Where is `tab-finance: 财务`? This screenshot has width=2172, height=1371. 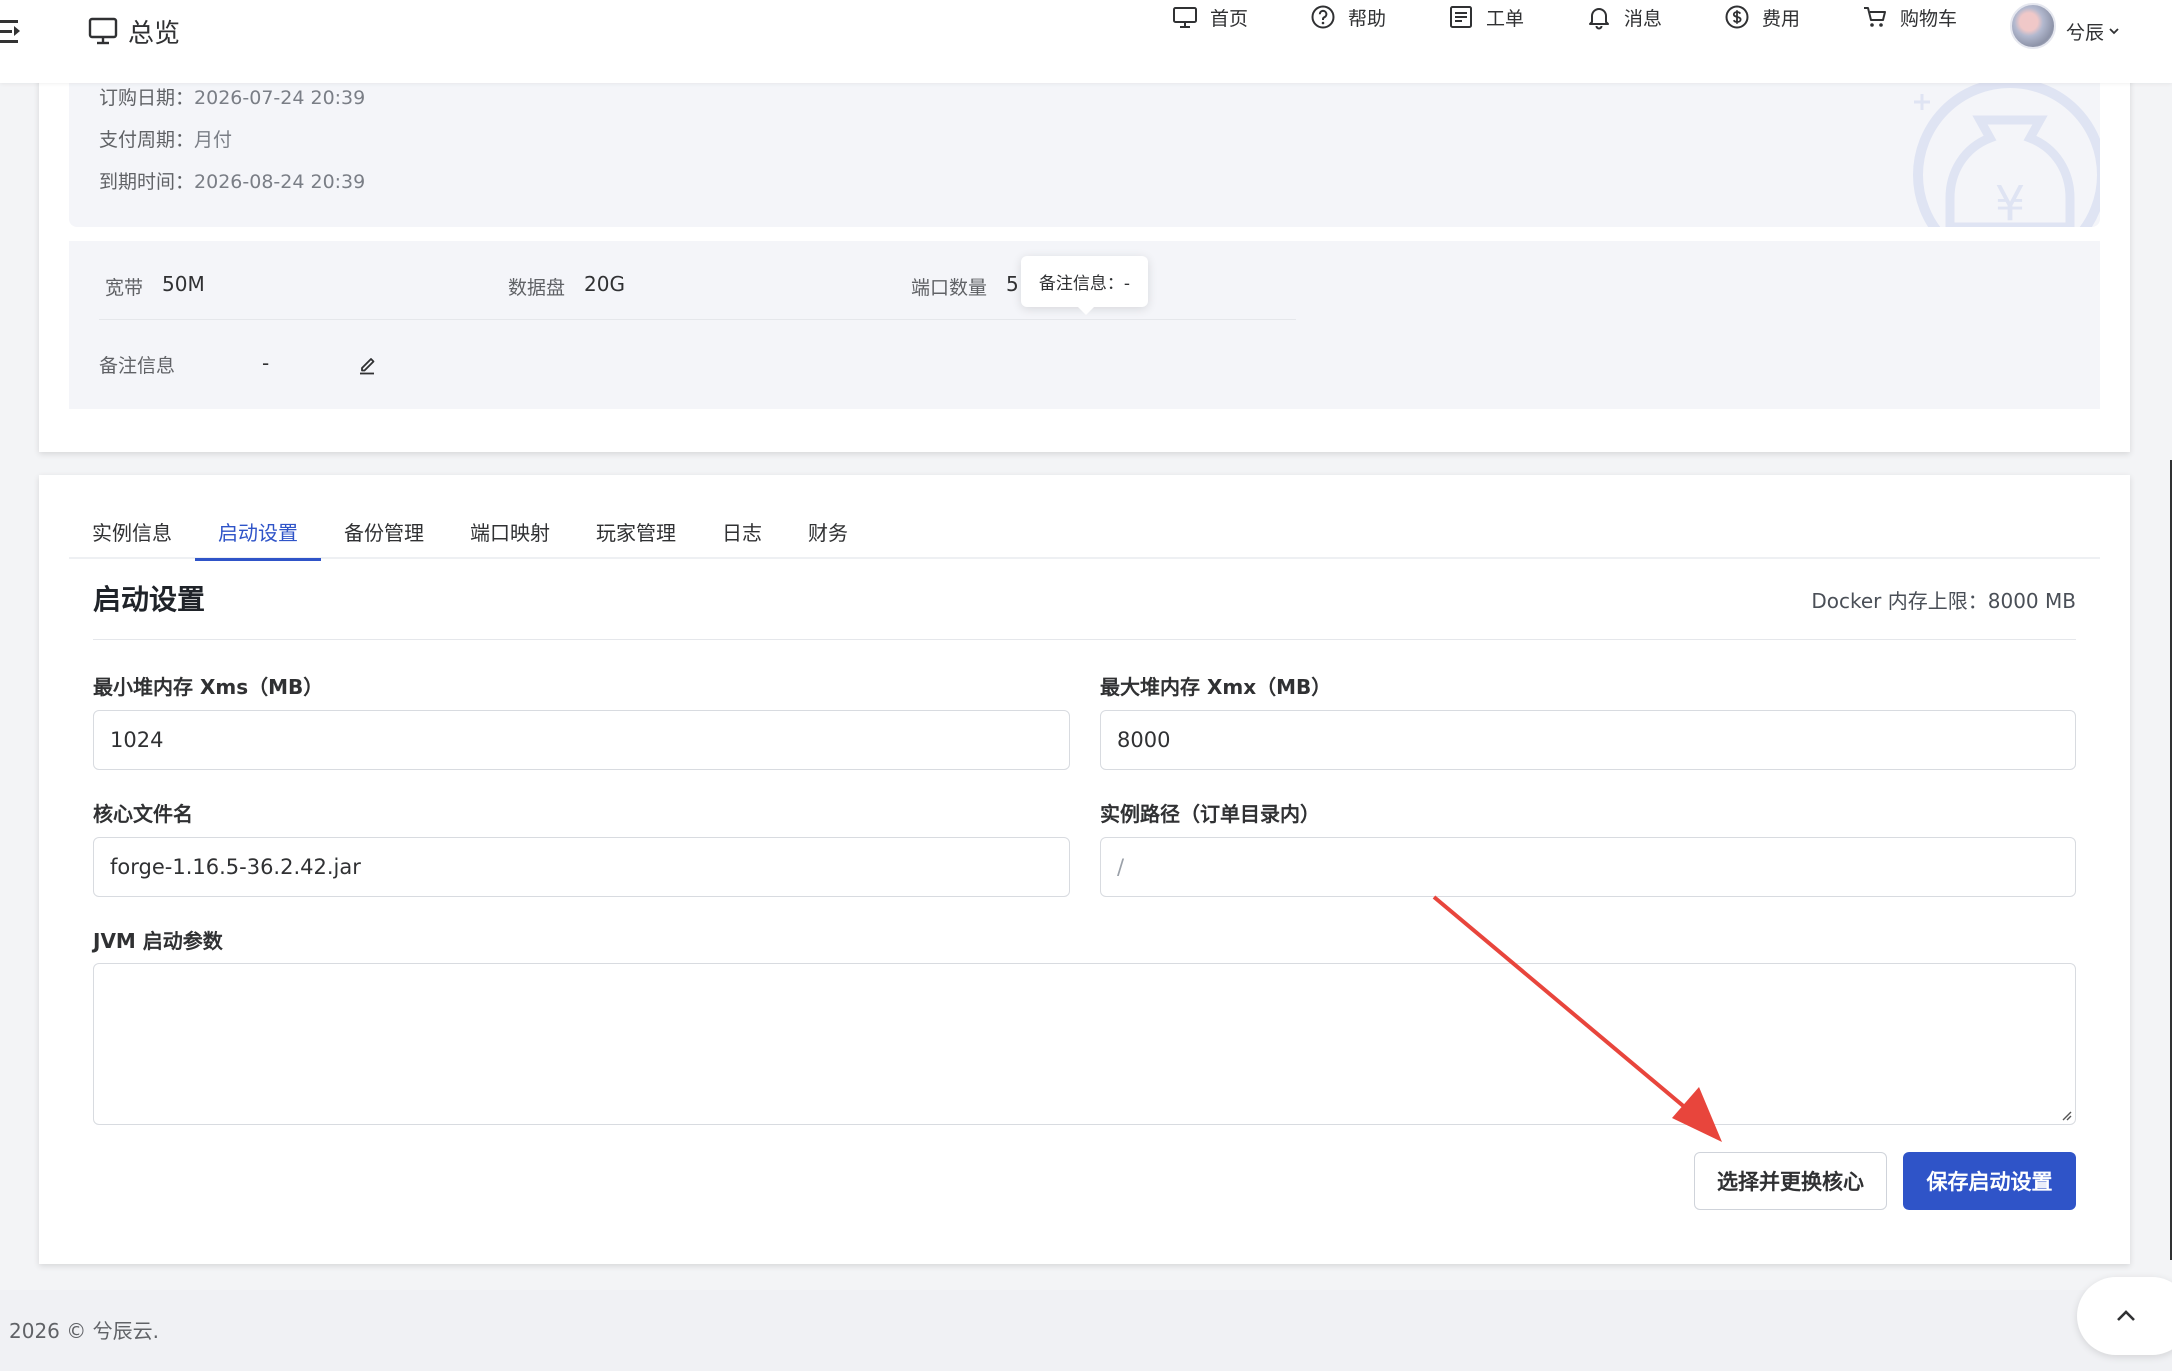 tab-finance: 财务 is located at coordinates (828, 531).